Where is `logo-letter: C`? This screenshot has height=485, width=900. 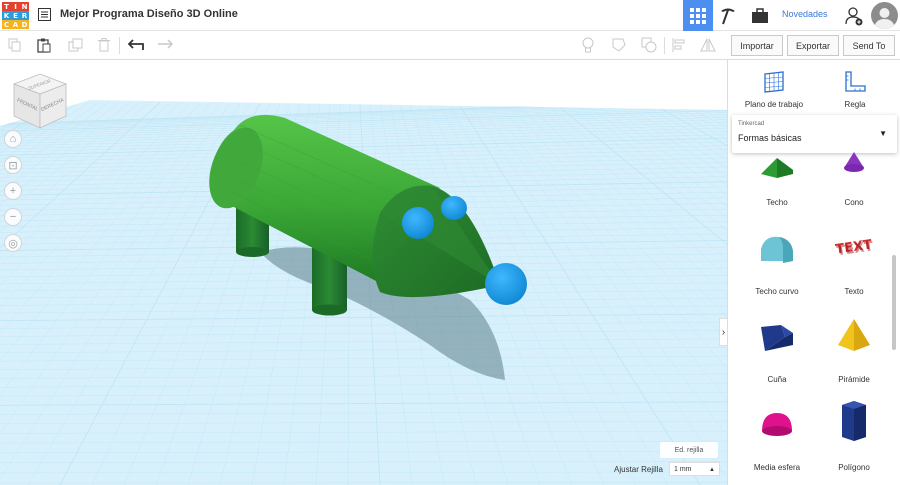 logo-letter: C is located at coordinates (6, 24).